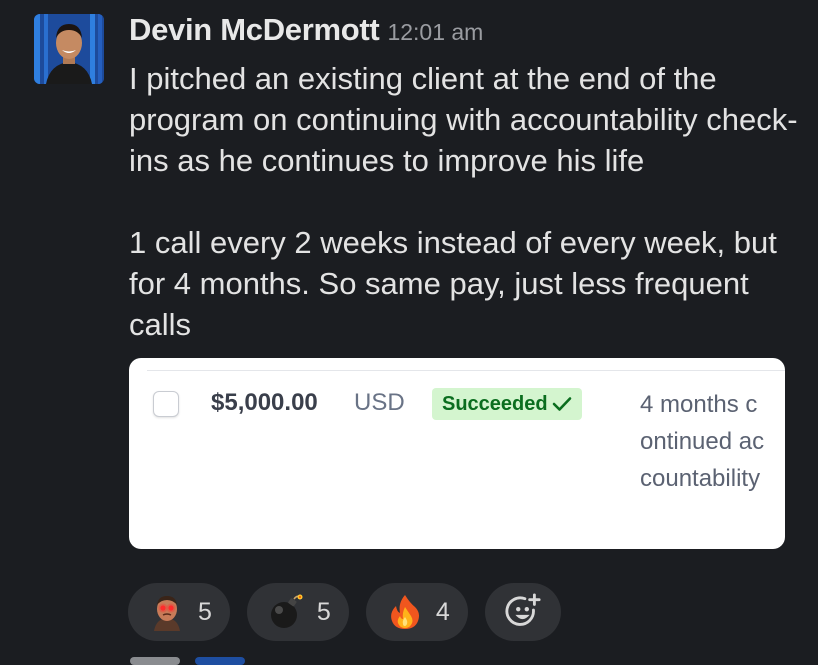 This screenshot has width=818, height=665. I want to click on bomb-emoji-icon, so click(286, 612).